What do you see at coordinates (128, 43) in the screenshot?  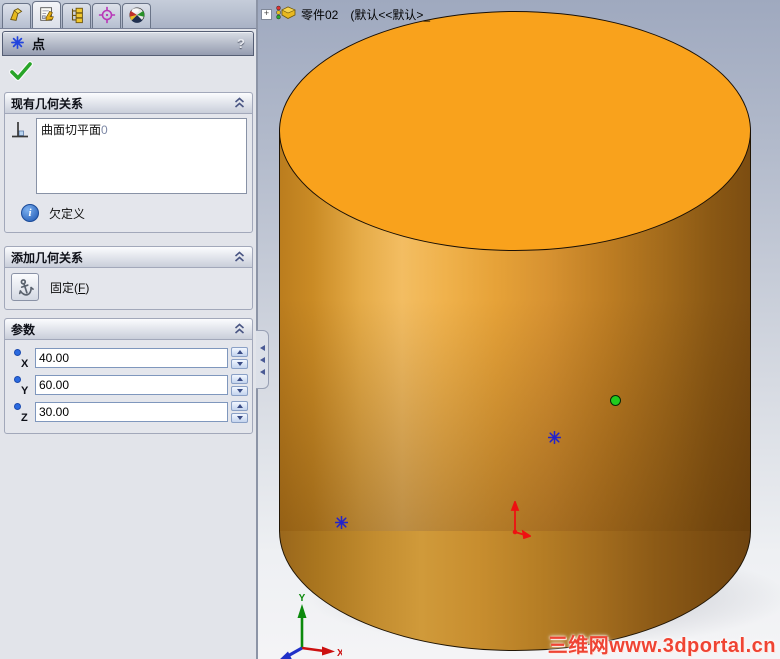 I see `propertymanager-title-bar: 点 ?` at bounding box center [128, 43].